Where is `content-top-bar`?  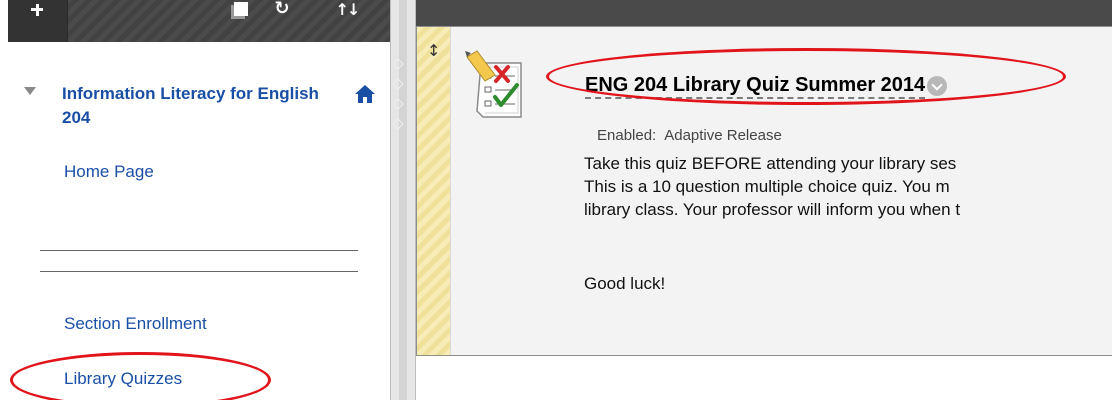
content-top-bar is located at coordinates (764, 13).